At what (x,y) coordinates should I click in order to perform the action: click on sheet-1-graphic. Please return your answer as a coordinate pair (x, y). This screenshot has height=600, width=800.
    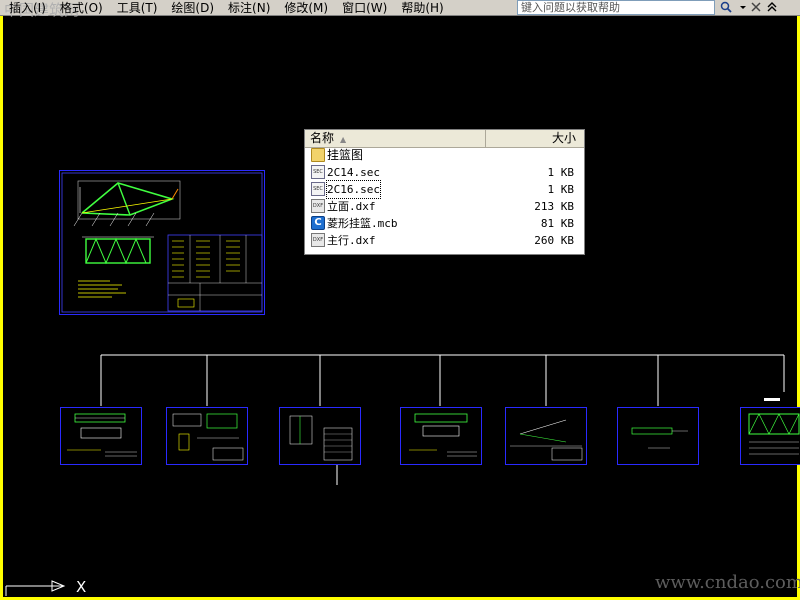
    Looking at the image, I should click on (102, 435).